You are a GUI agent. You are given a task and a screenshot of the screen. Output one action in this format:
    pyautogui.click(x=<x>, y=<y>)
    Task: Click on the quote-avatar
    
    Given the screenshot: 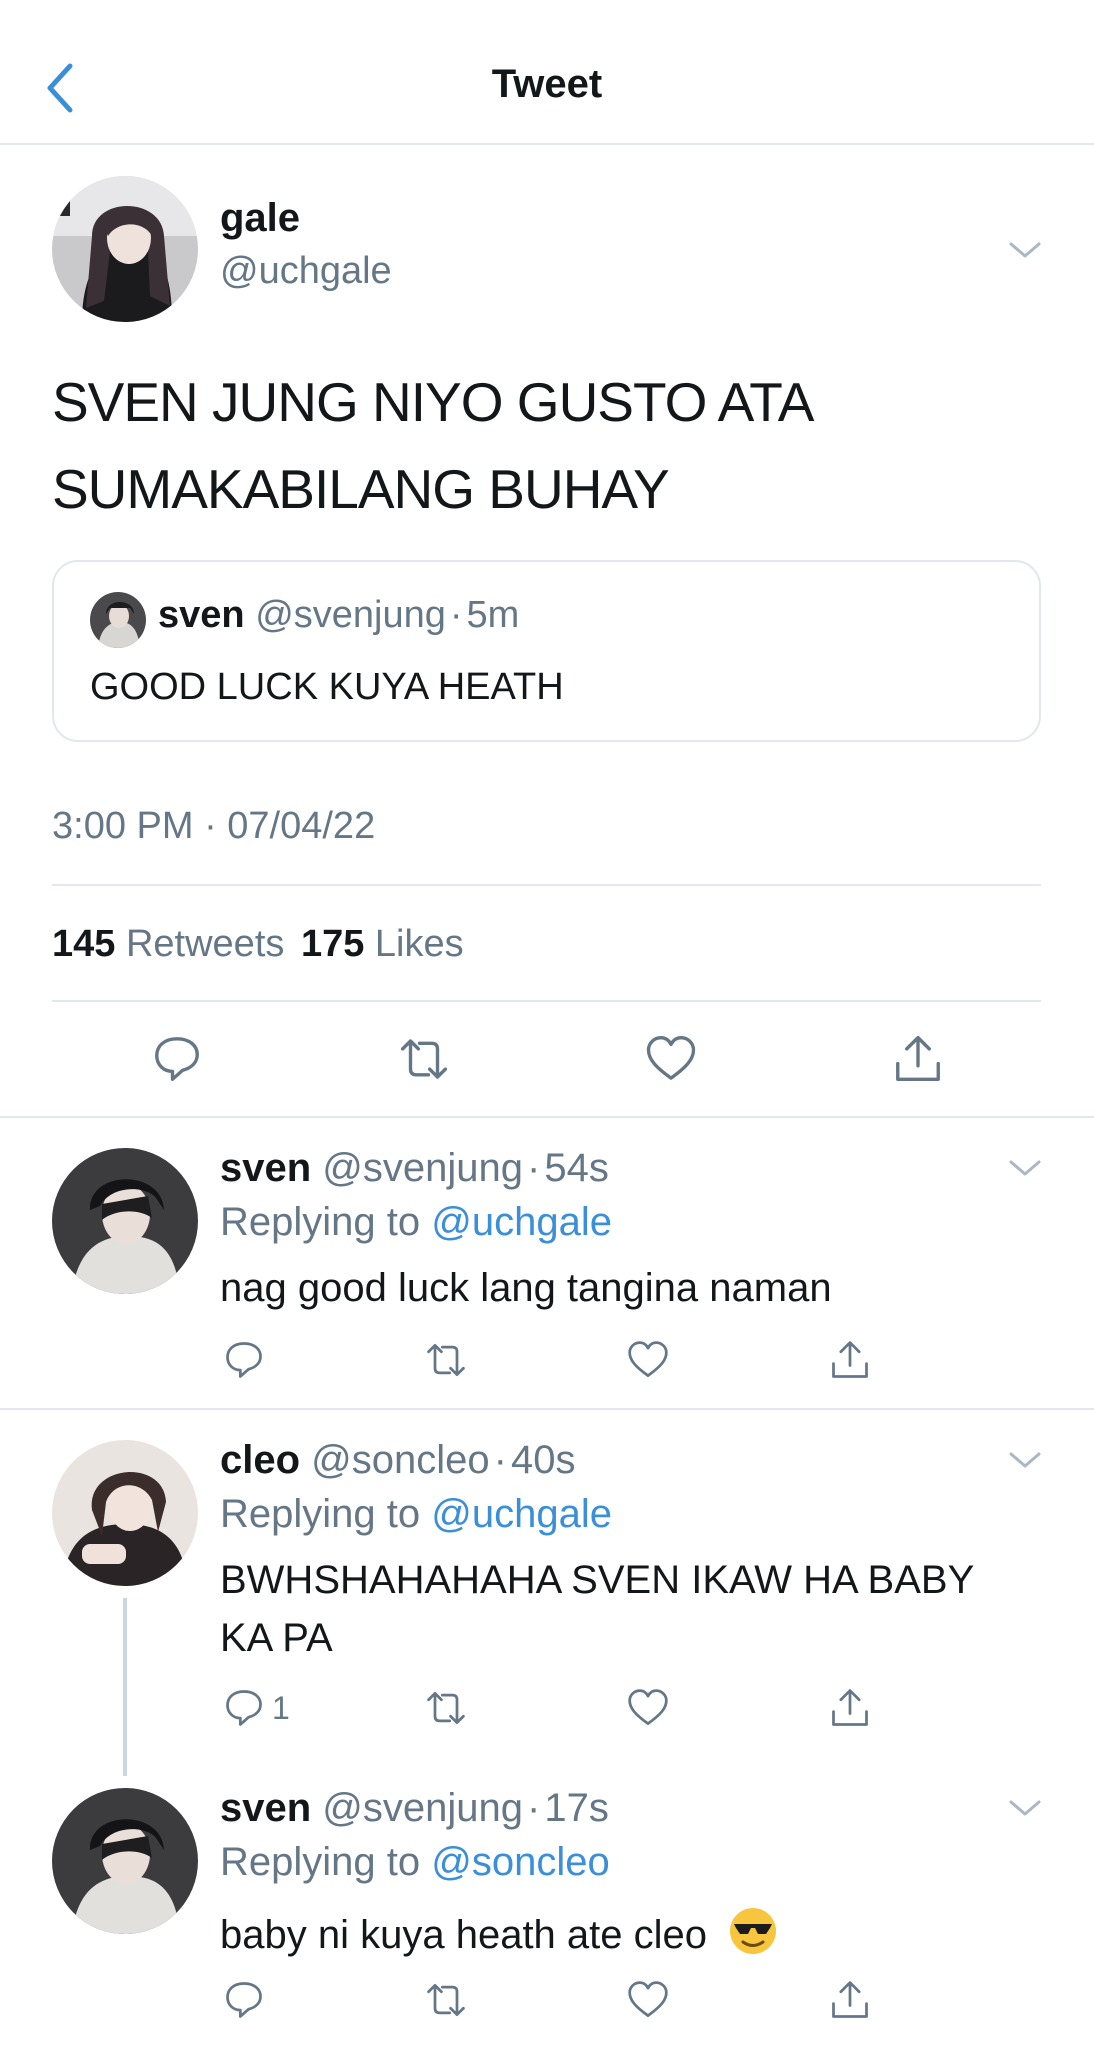 What is the action you would take?
    pyautogui.click(x=118, y=620)
    